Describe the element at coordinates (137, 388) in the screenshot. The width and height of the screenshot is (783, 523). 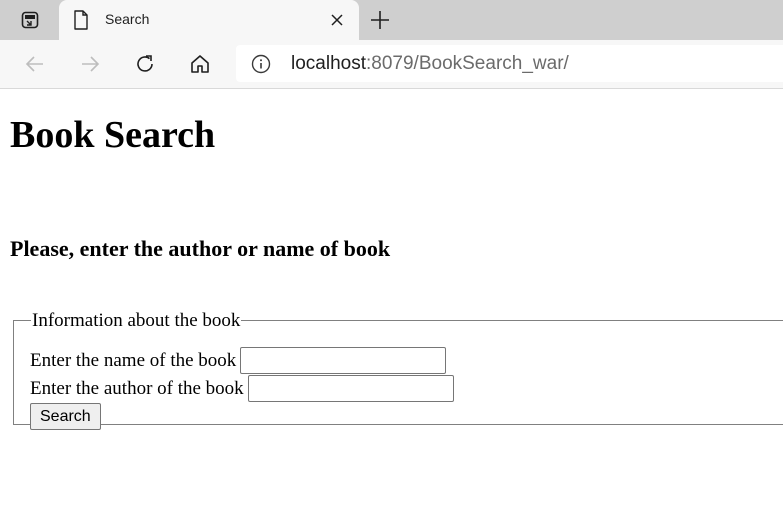
I see `author-label: Enter the author of the book` at that location.